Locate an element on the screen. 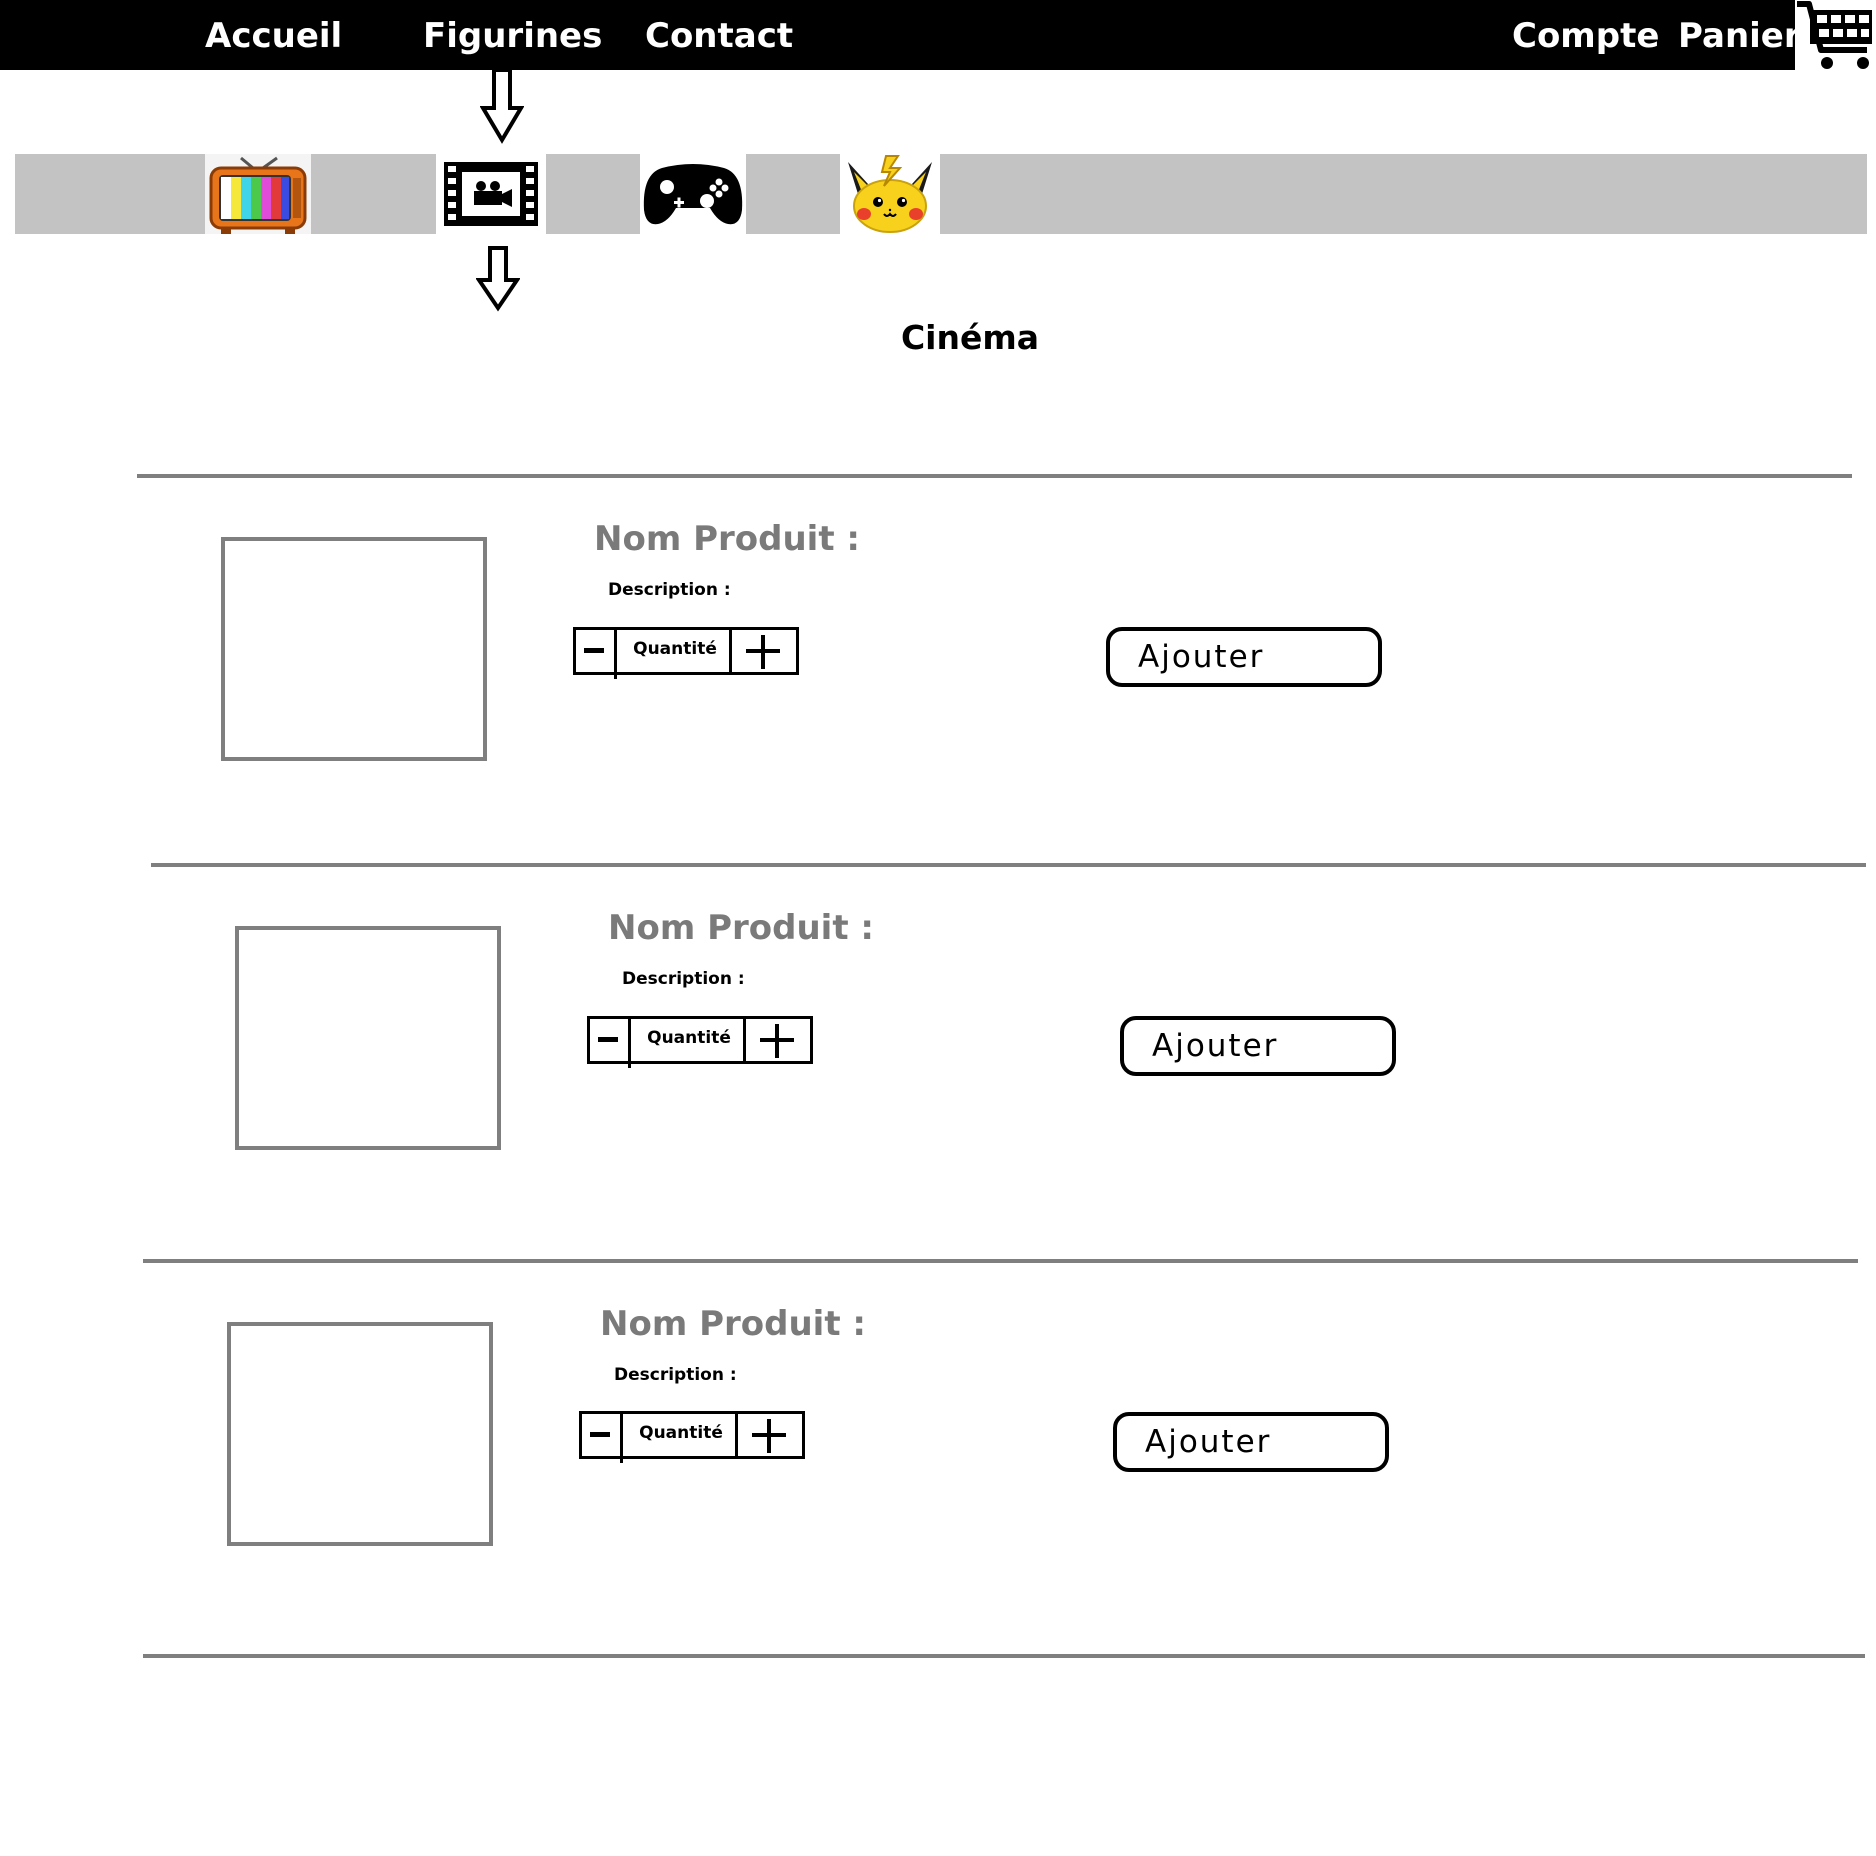 This screenshot has height=1856, width=1876. category-cinema is located at coordinates (491, 194).